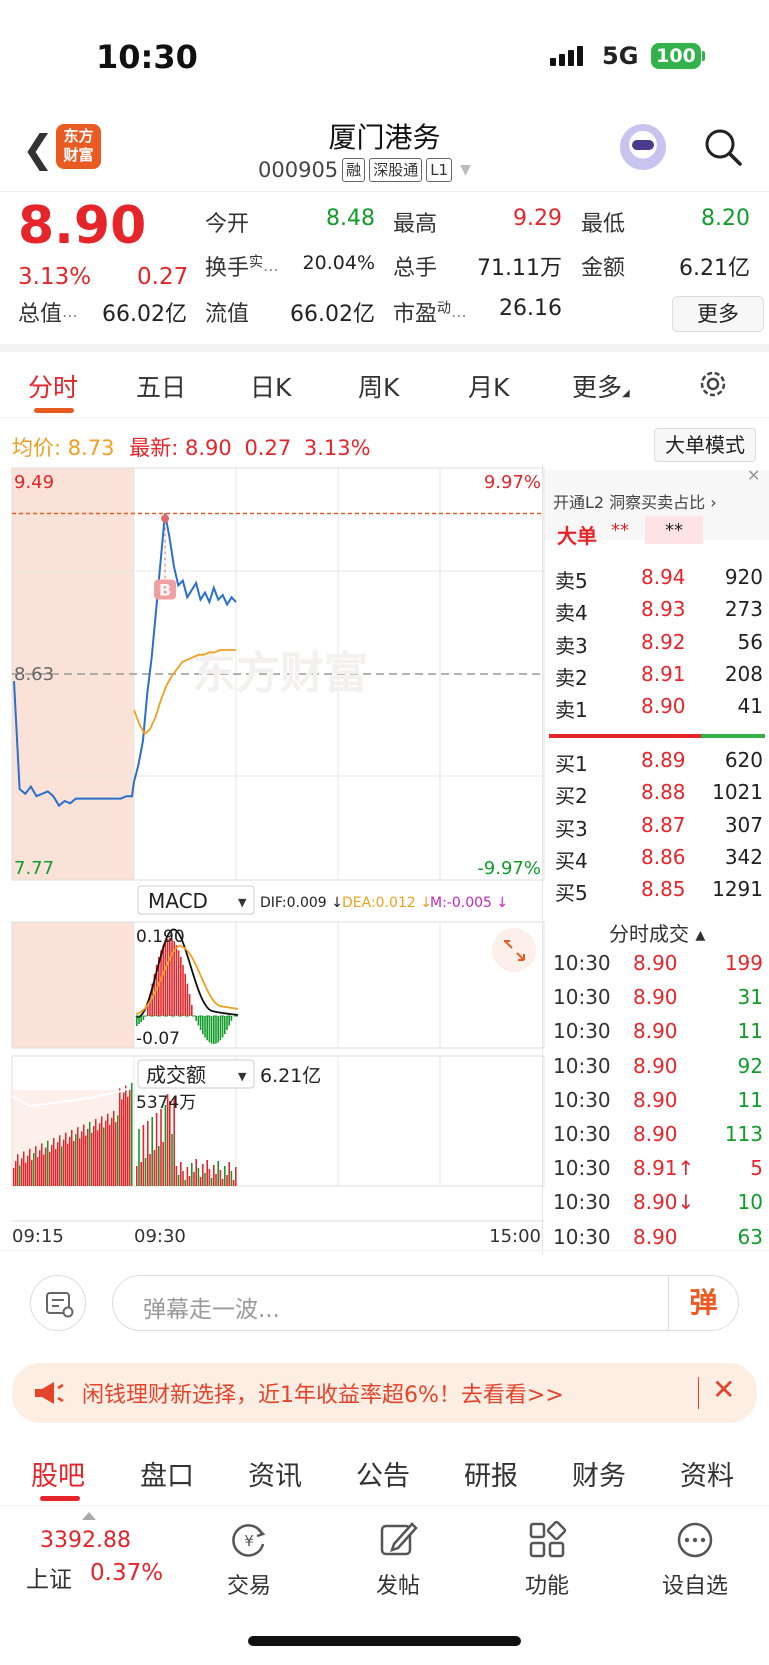  Describe the element at coordinates (398, 1540) in the screenshot. I see `post-icon` at that location.